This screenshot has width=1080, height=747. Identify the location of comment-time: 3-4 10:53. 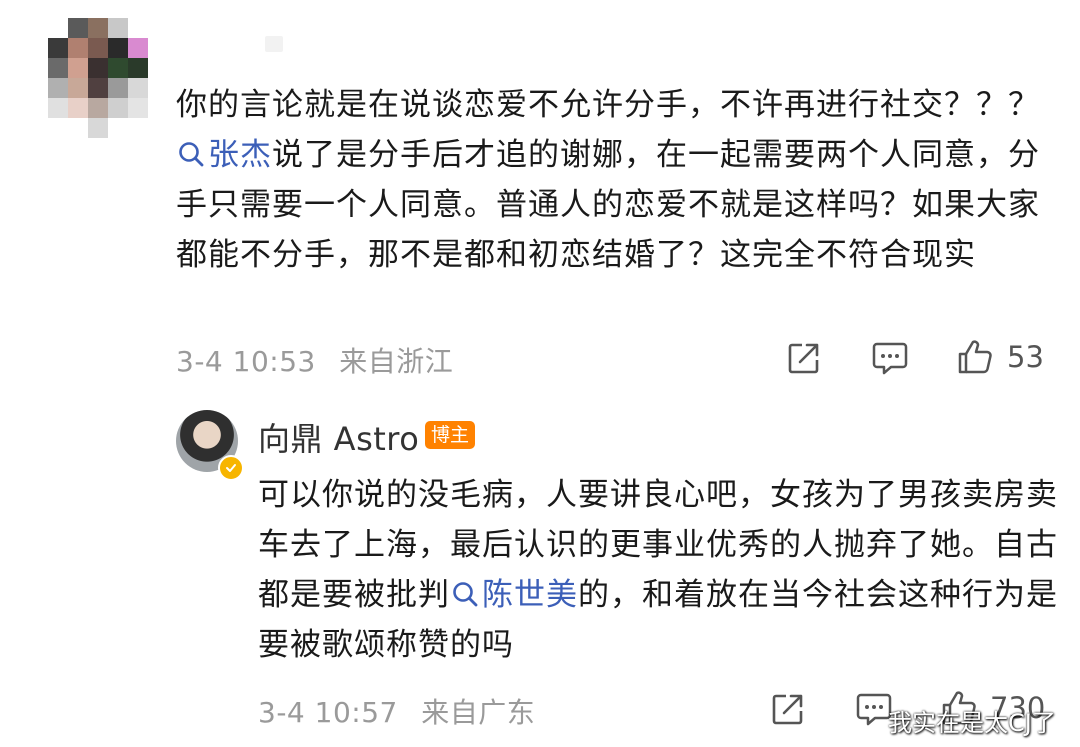
(246, 361).